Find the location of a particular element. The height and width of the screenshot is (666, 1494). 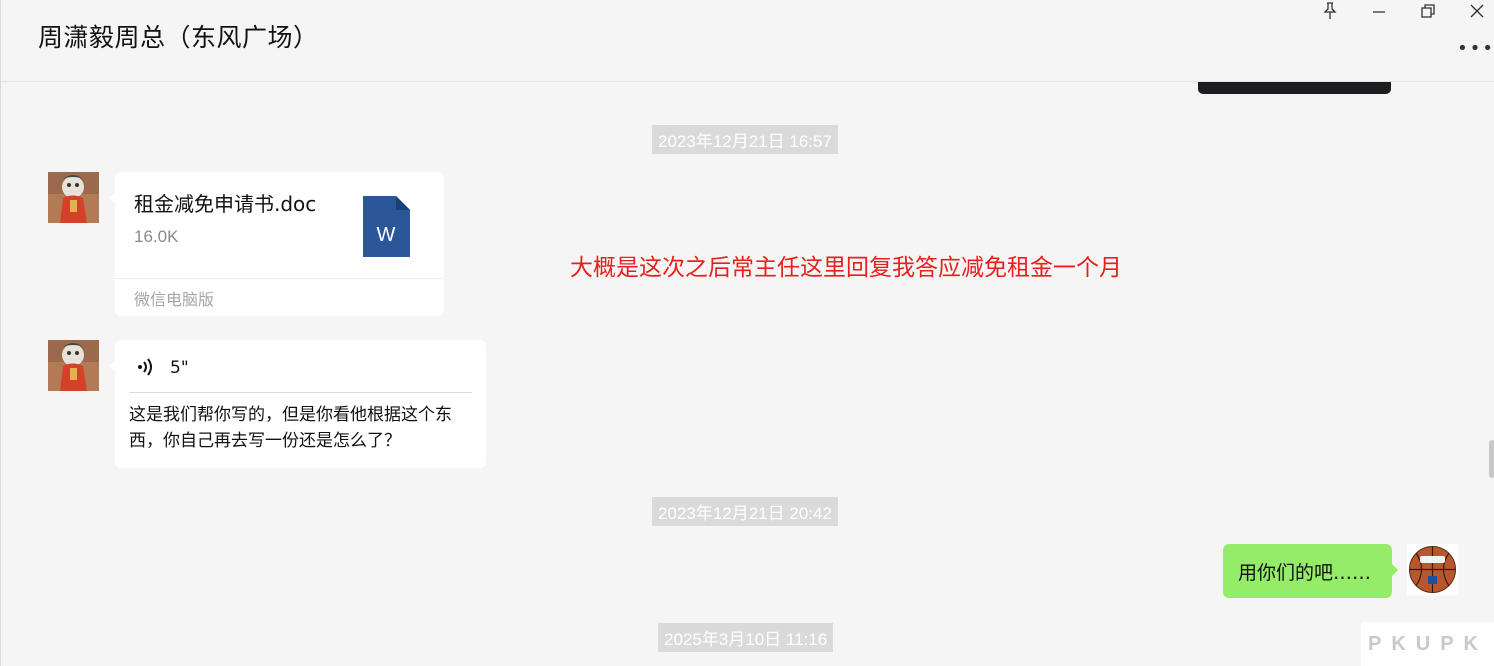

close-button is located at coordinates (1475, 11).